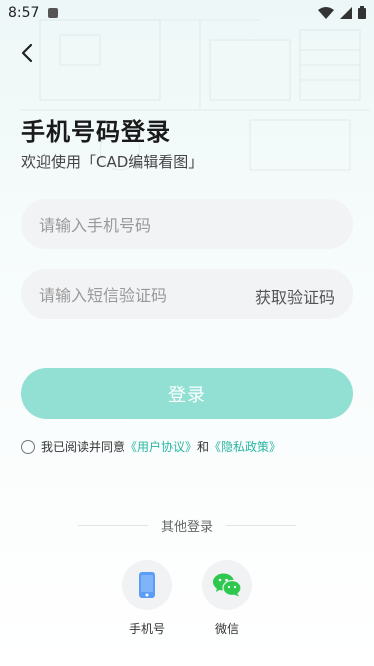  I want to click on wechat-icon, so click(227, 585).